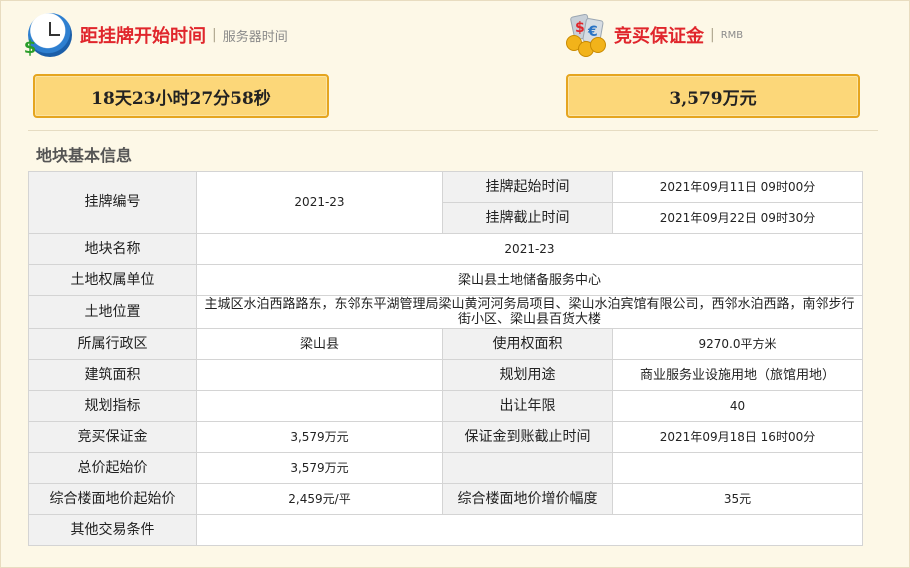  I want to click on listing-no-label: 挂牌编号, so click(112, 202).